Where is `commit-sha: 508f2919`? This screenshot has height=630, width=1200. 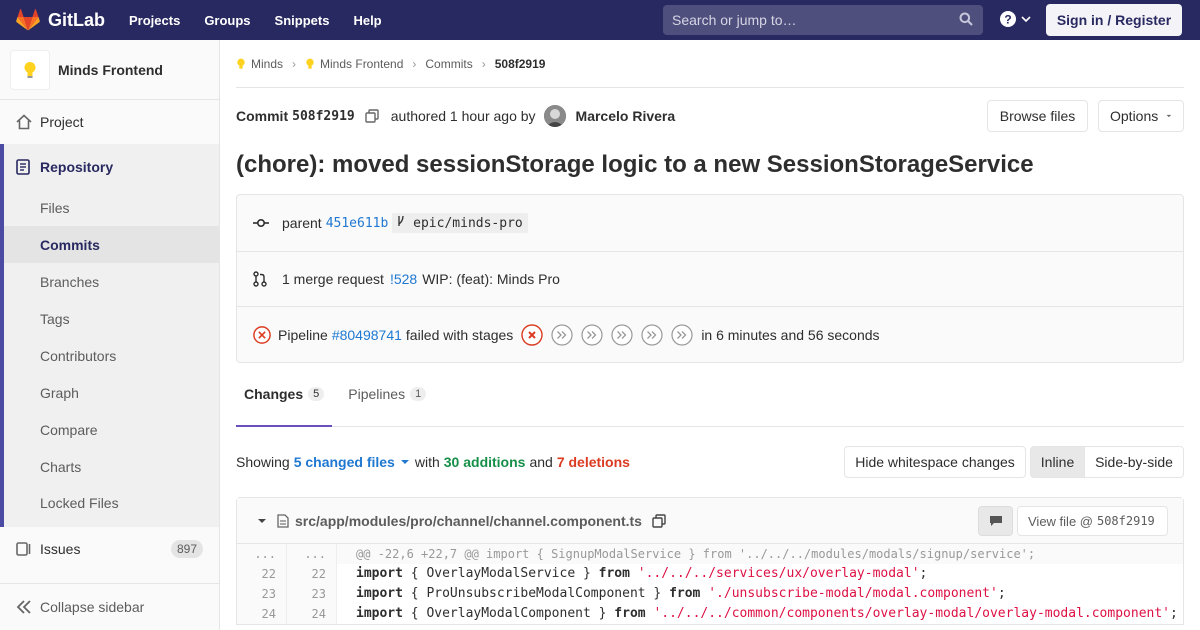
commit-sha: 508f2919 is located at coordinates (323, 116).